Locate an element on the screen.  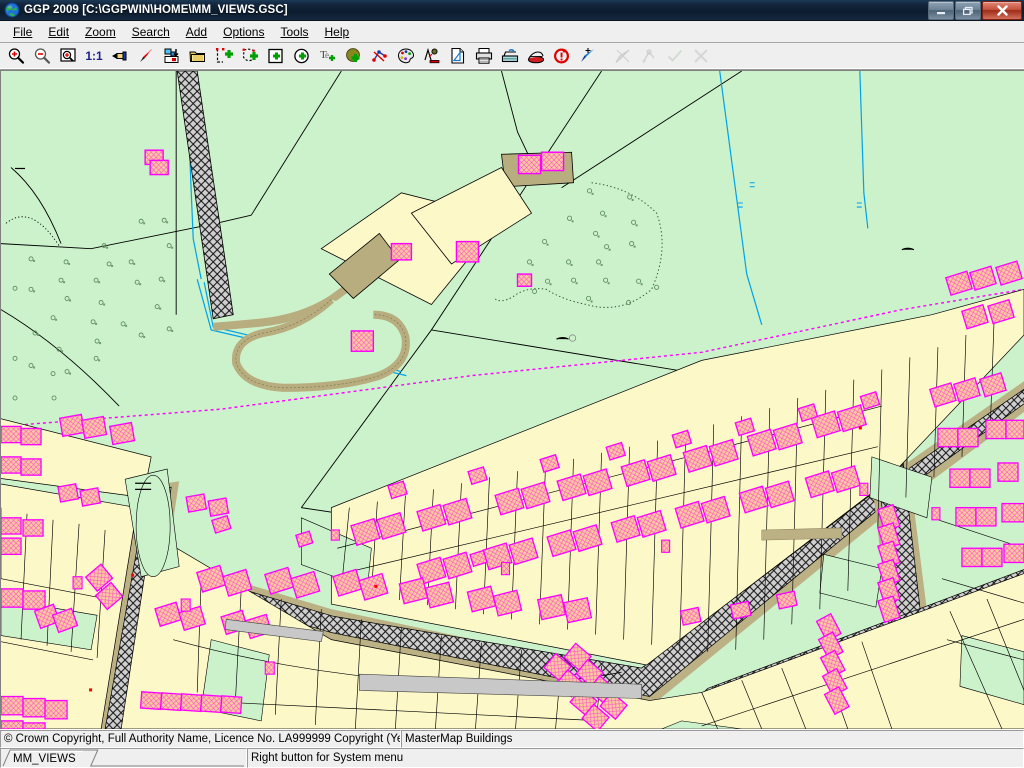
minimize-button is located at coordinates (941, 10).